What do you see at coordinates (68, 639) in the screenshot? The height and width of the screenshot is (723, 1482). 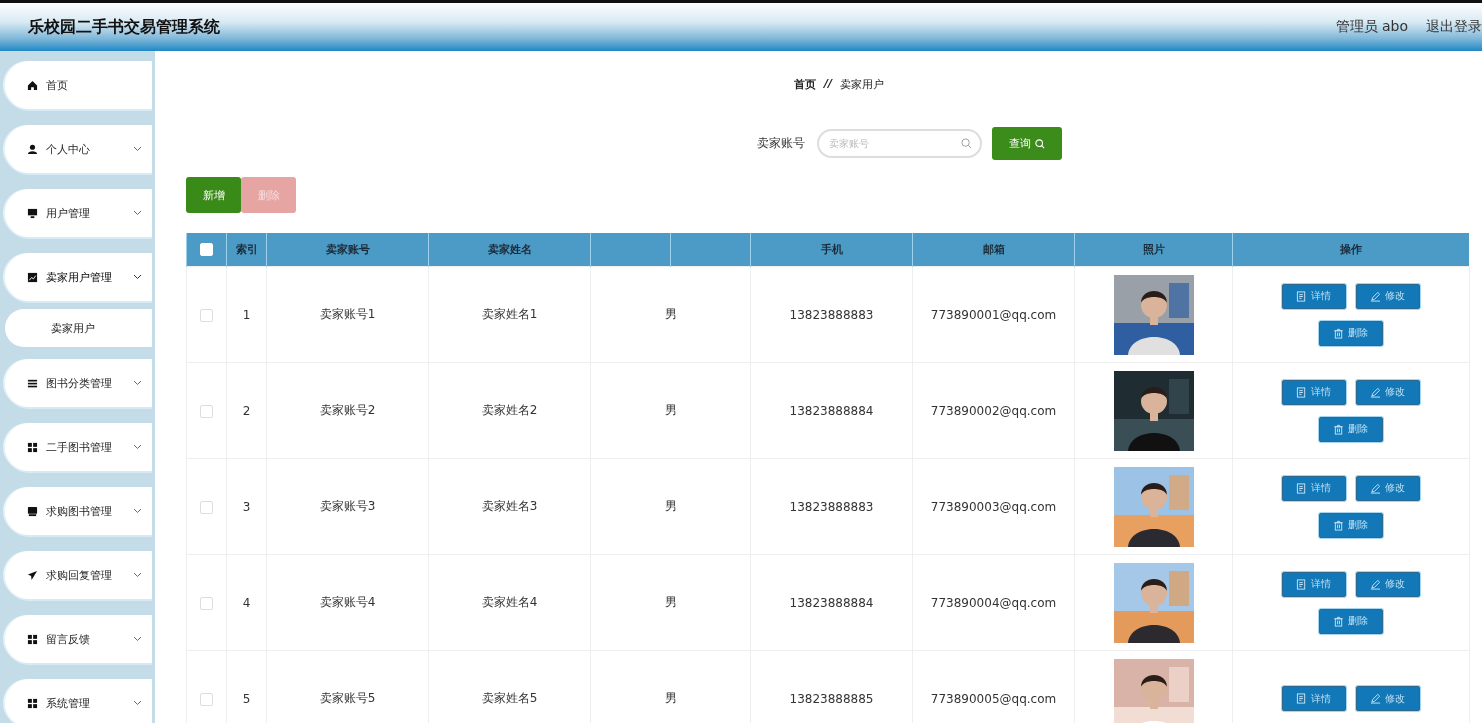 I see `sidebar-item-label: 留言反馈` at bounding box center [68, 639].